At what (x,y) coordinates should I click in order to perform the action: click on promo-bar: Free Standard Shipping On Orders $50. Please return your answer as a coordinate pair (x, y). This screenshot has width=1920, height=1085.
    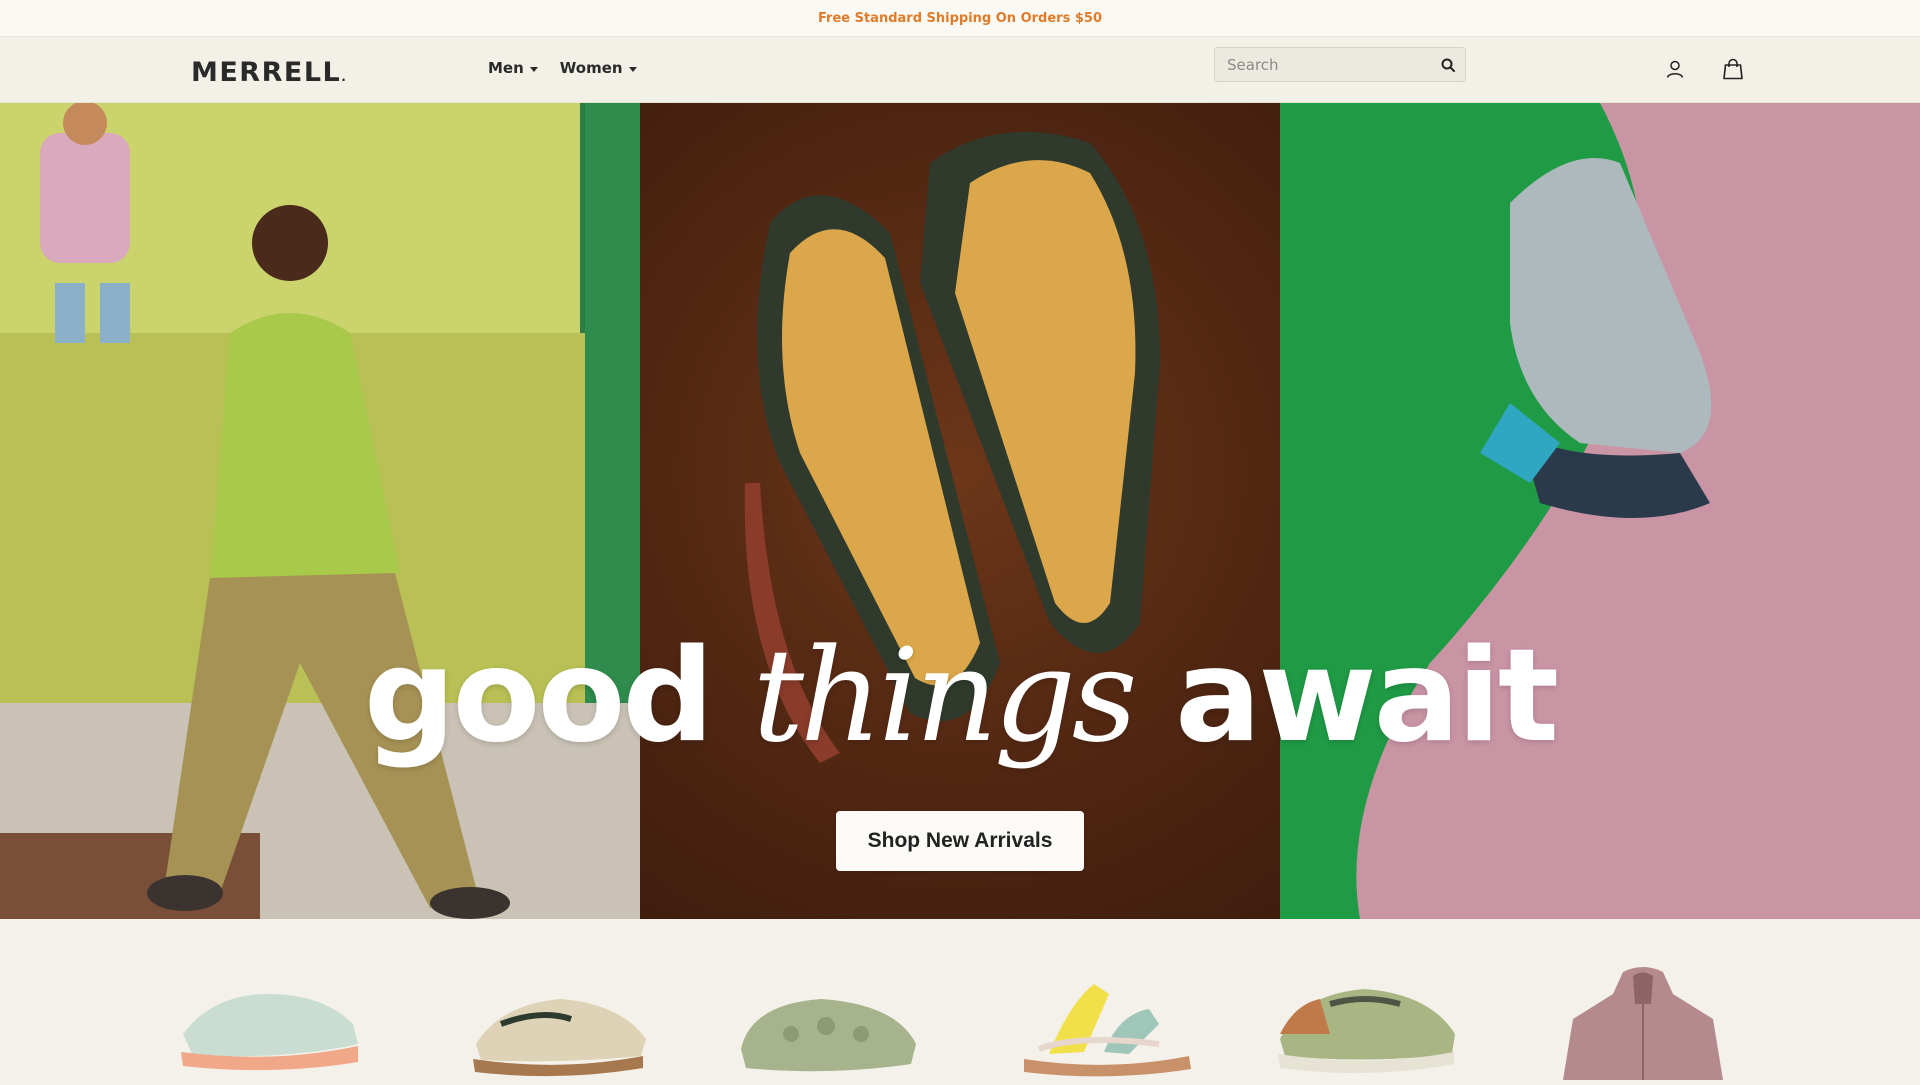
    Looking at the image, I should click on (960, 18).